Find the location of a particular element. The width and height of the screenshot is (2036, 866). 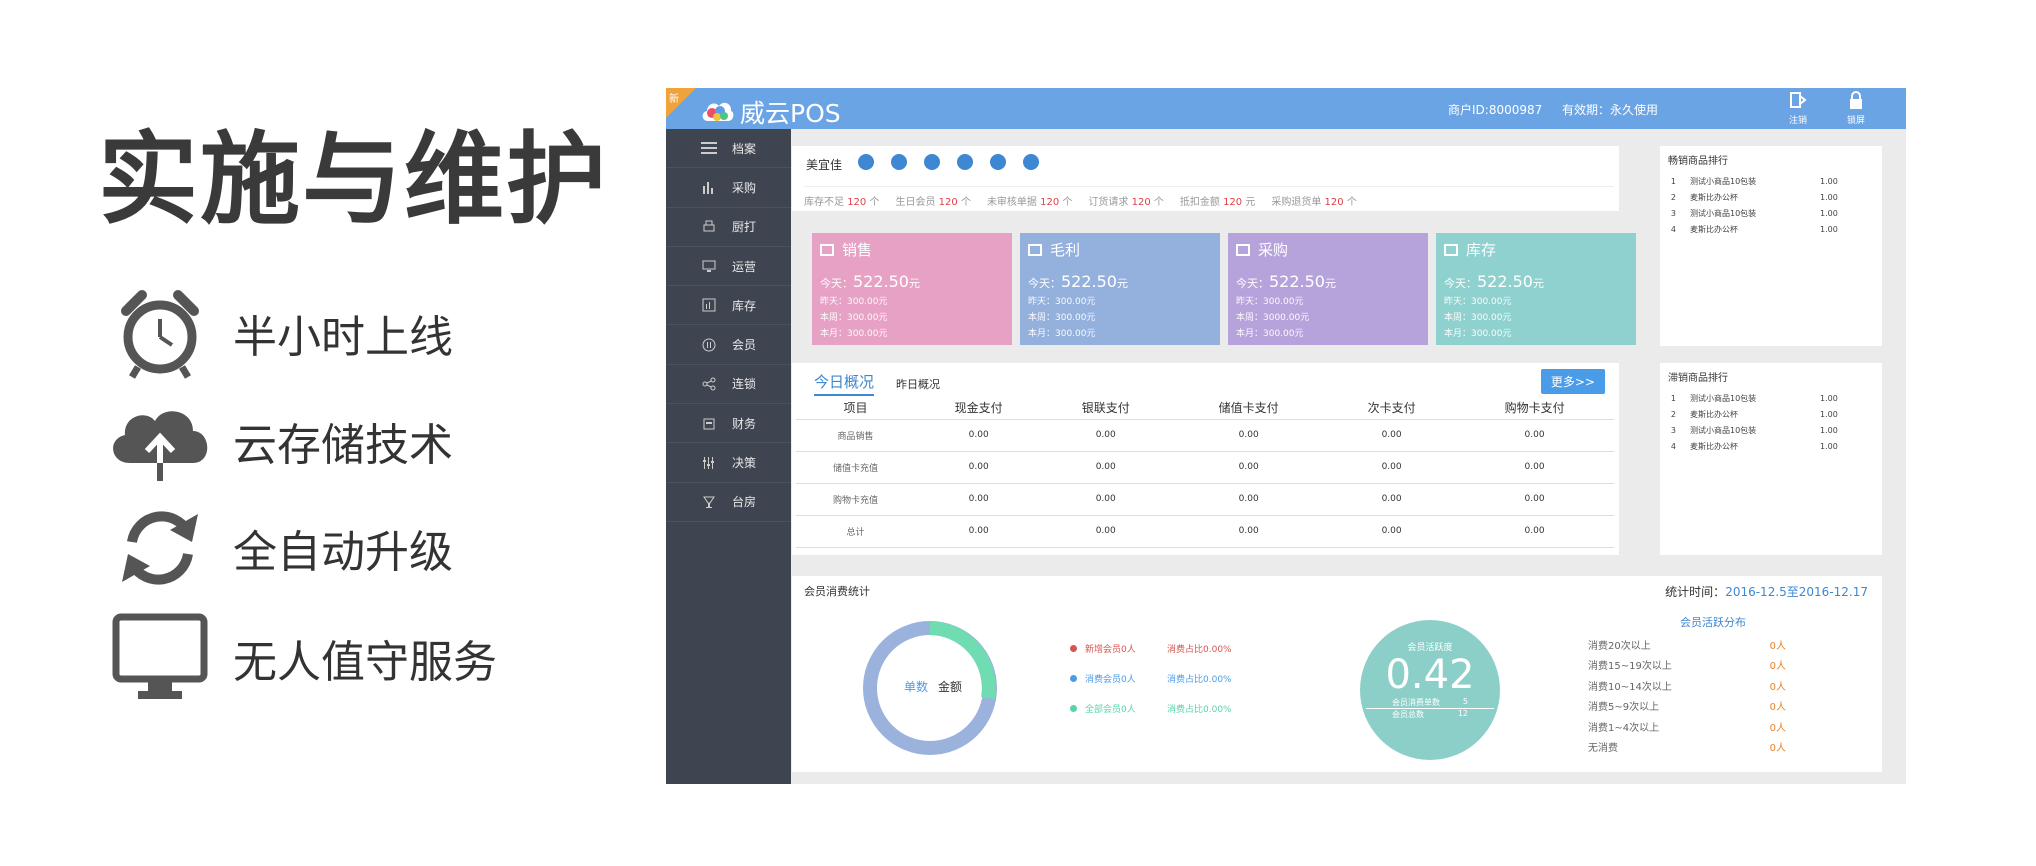

mail-icon is located at coordinates (965, 162).